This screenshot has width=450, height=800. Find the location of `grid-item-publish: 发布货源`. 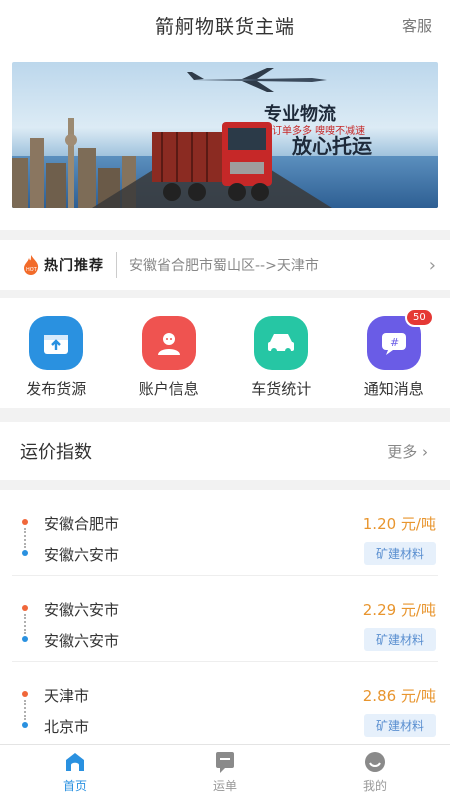

grid-item-publish: 发布货源 is located at coordinates (56, 353).